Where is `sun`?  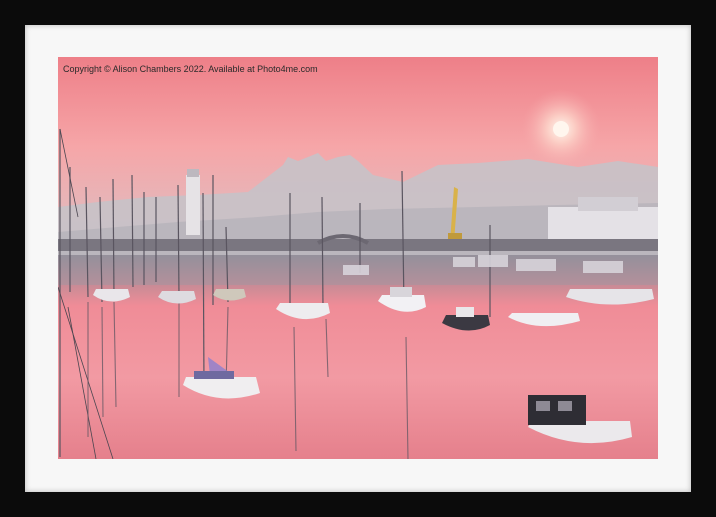
sun is located at coordinates (561, 129).